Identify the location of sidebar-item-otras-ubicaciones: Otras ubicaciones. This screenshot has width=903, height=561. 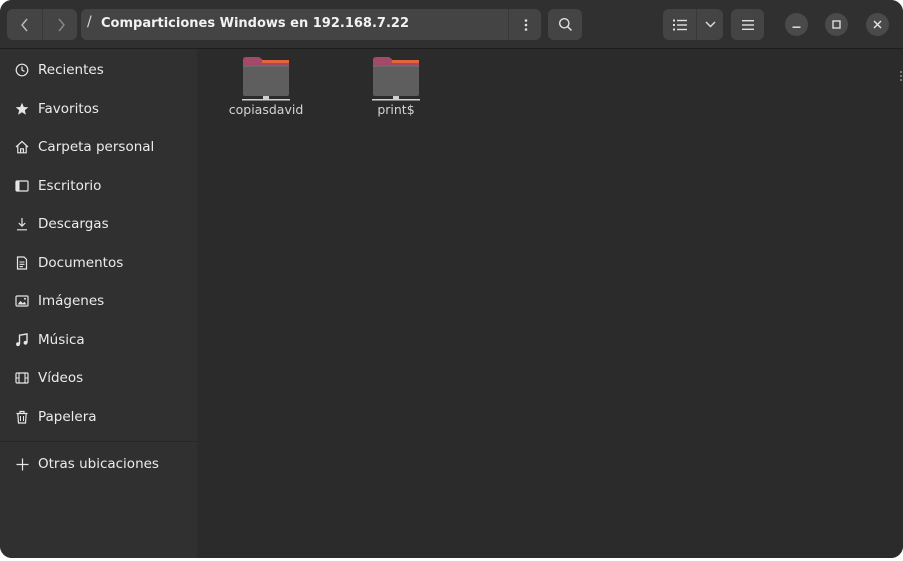
(98, 464).